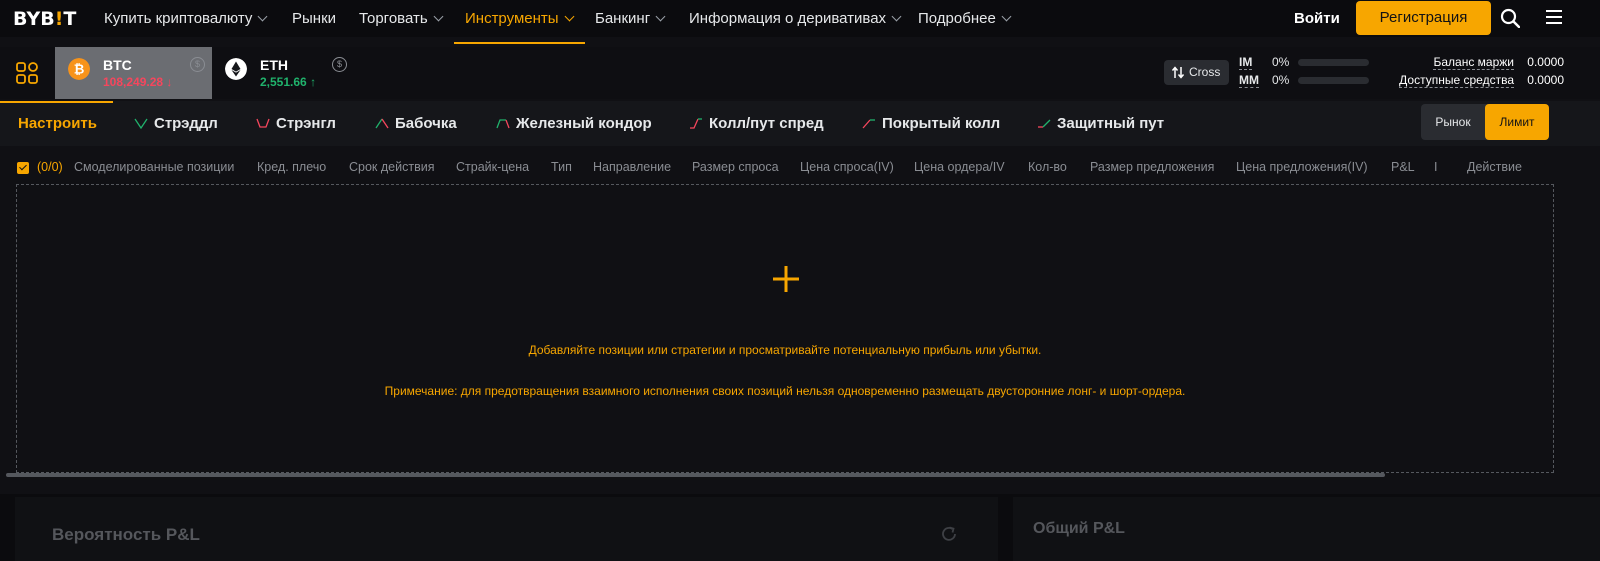 The height and width of the screenshot is (561, 1600). I want to click on strangle-icon, so click(263, 123).